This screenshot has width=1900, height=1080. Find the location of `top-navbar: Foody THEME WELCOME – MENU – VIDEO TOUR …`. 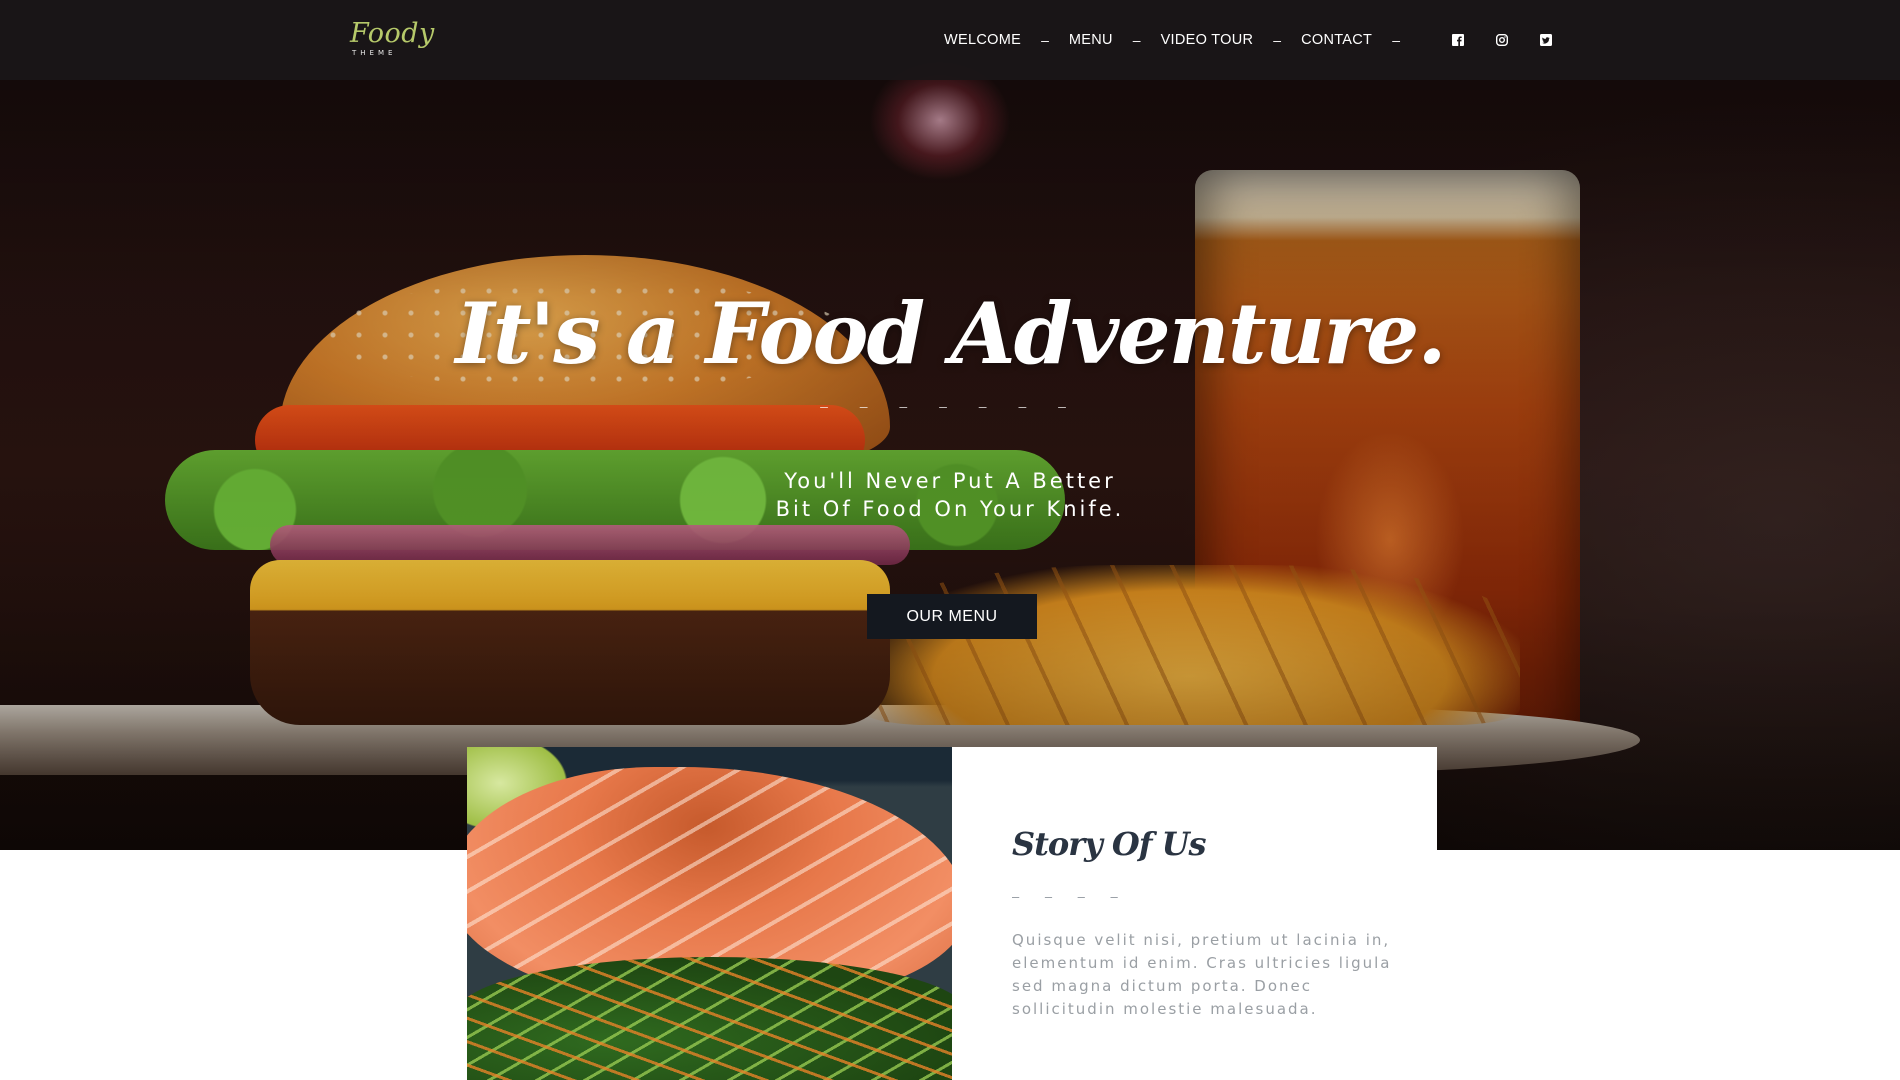

top-navbar: Foody THEME WELCOME – MENU – VIDEO TOUR … is located at coordinates (950, 40).